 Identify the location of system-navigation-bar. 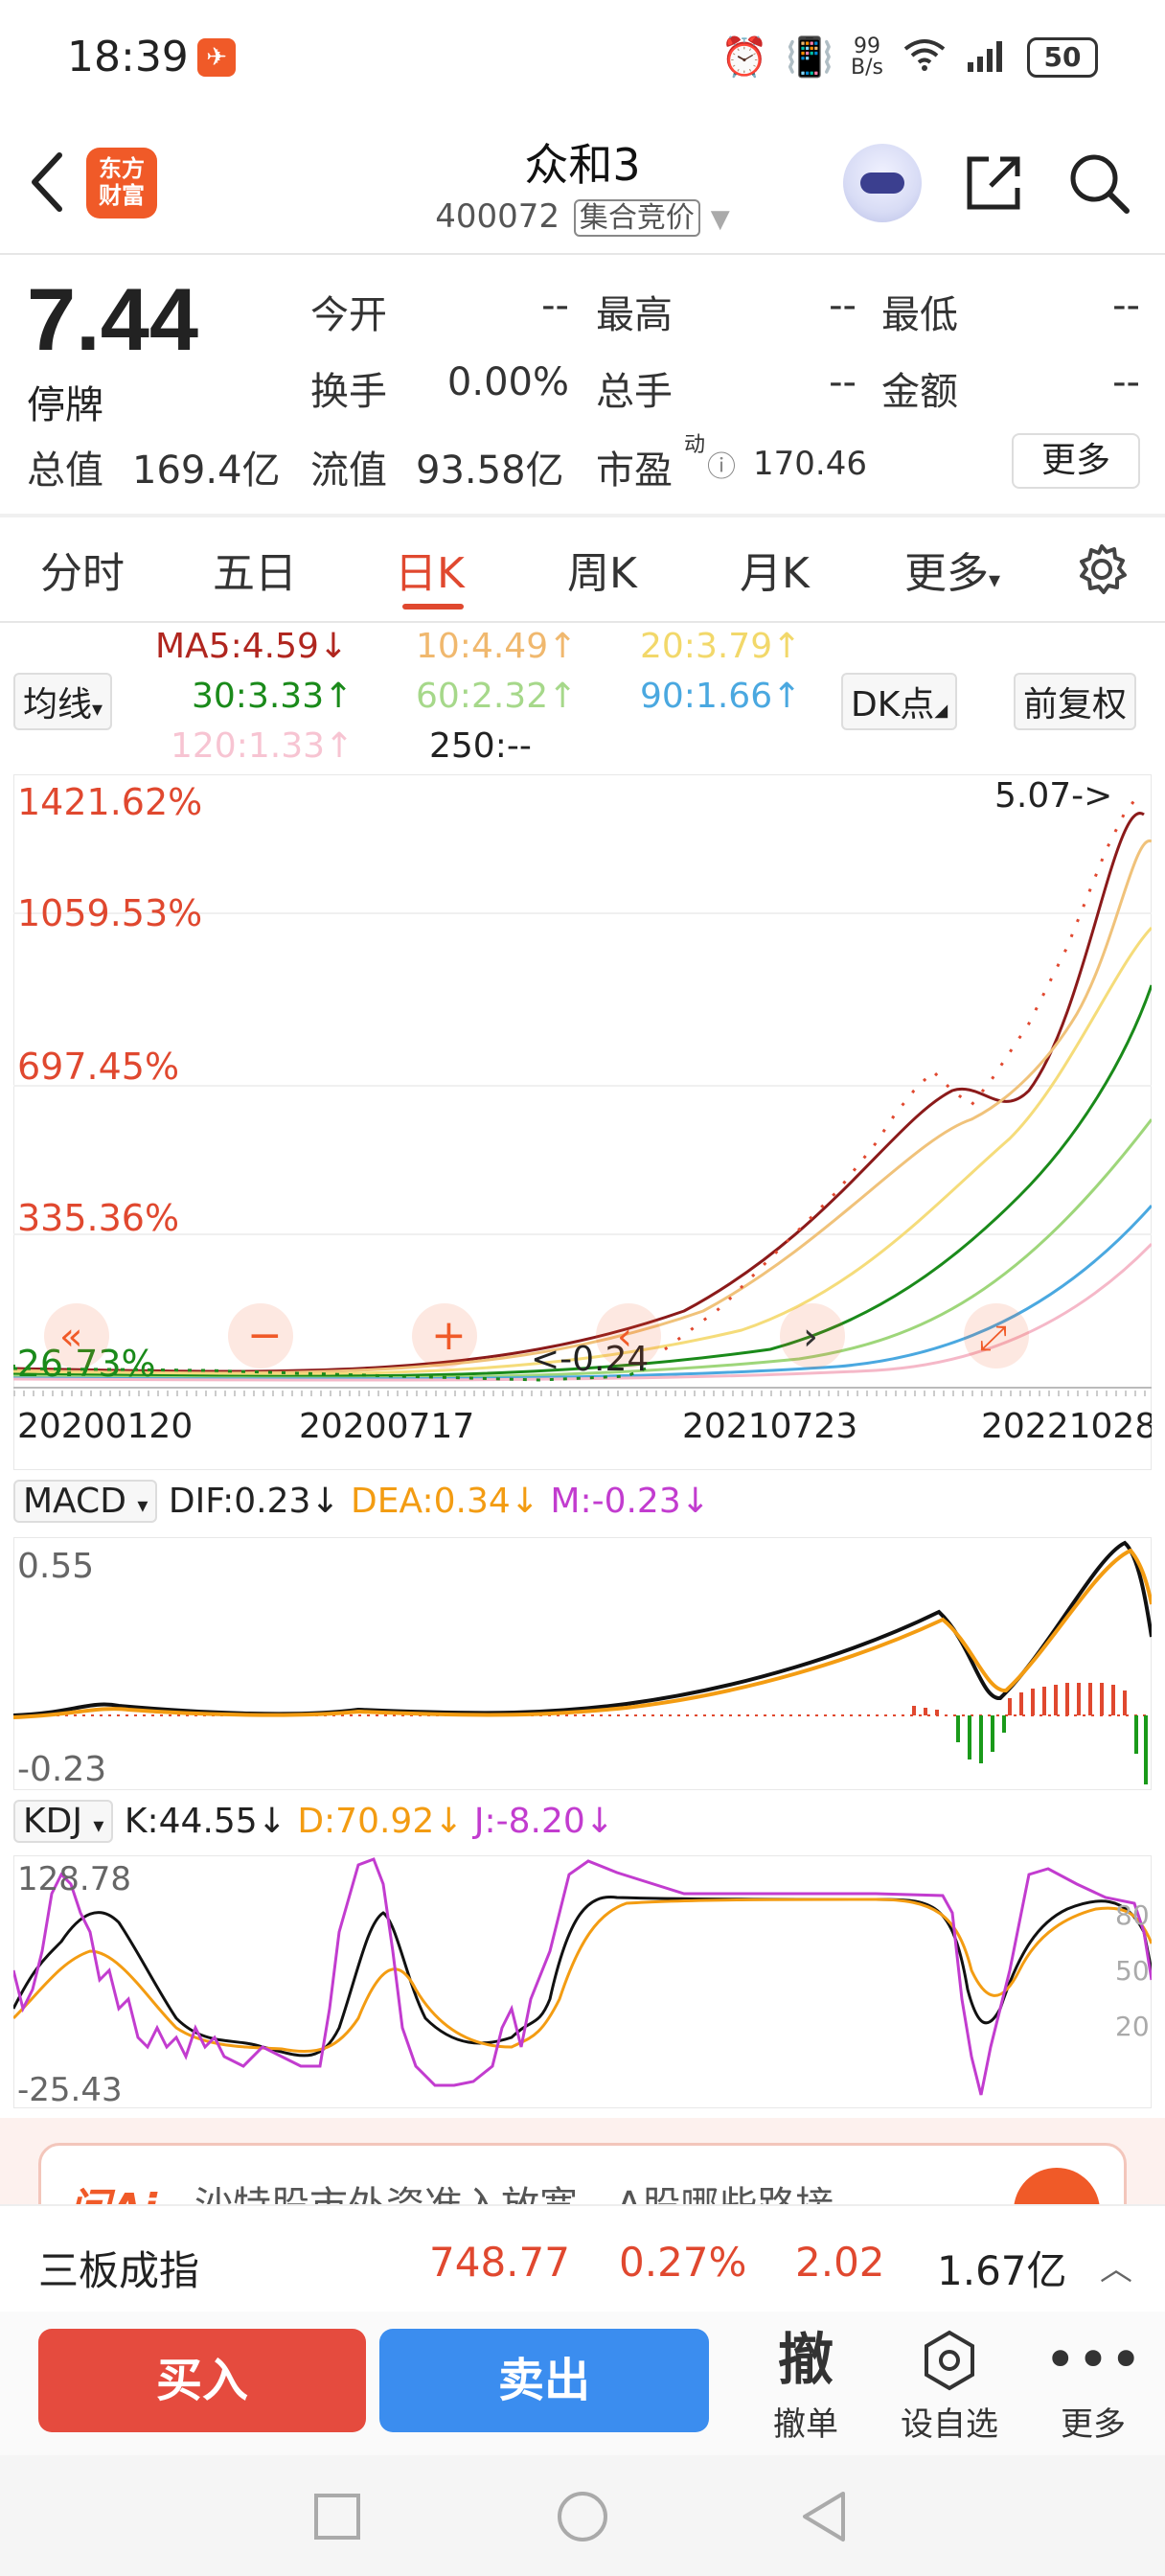
(582, 2515).